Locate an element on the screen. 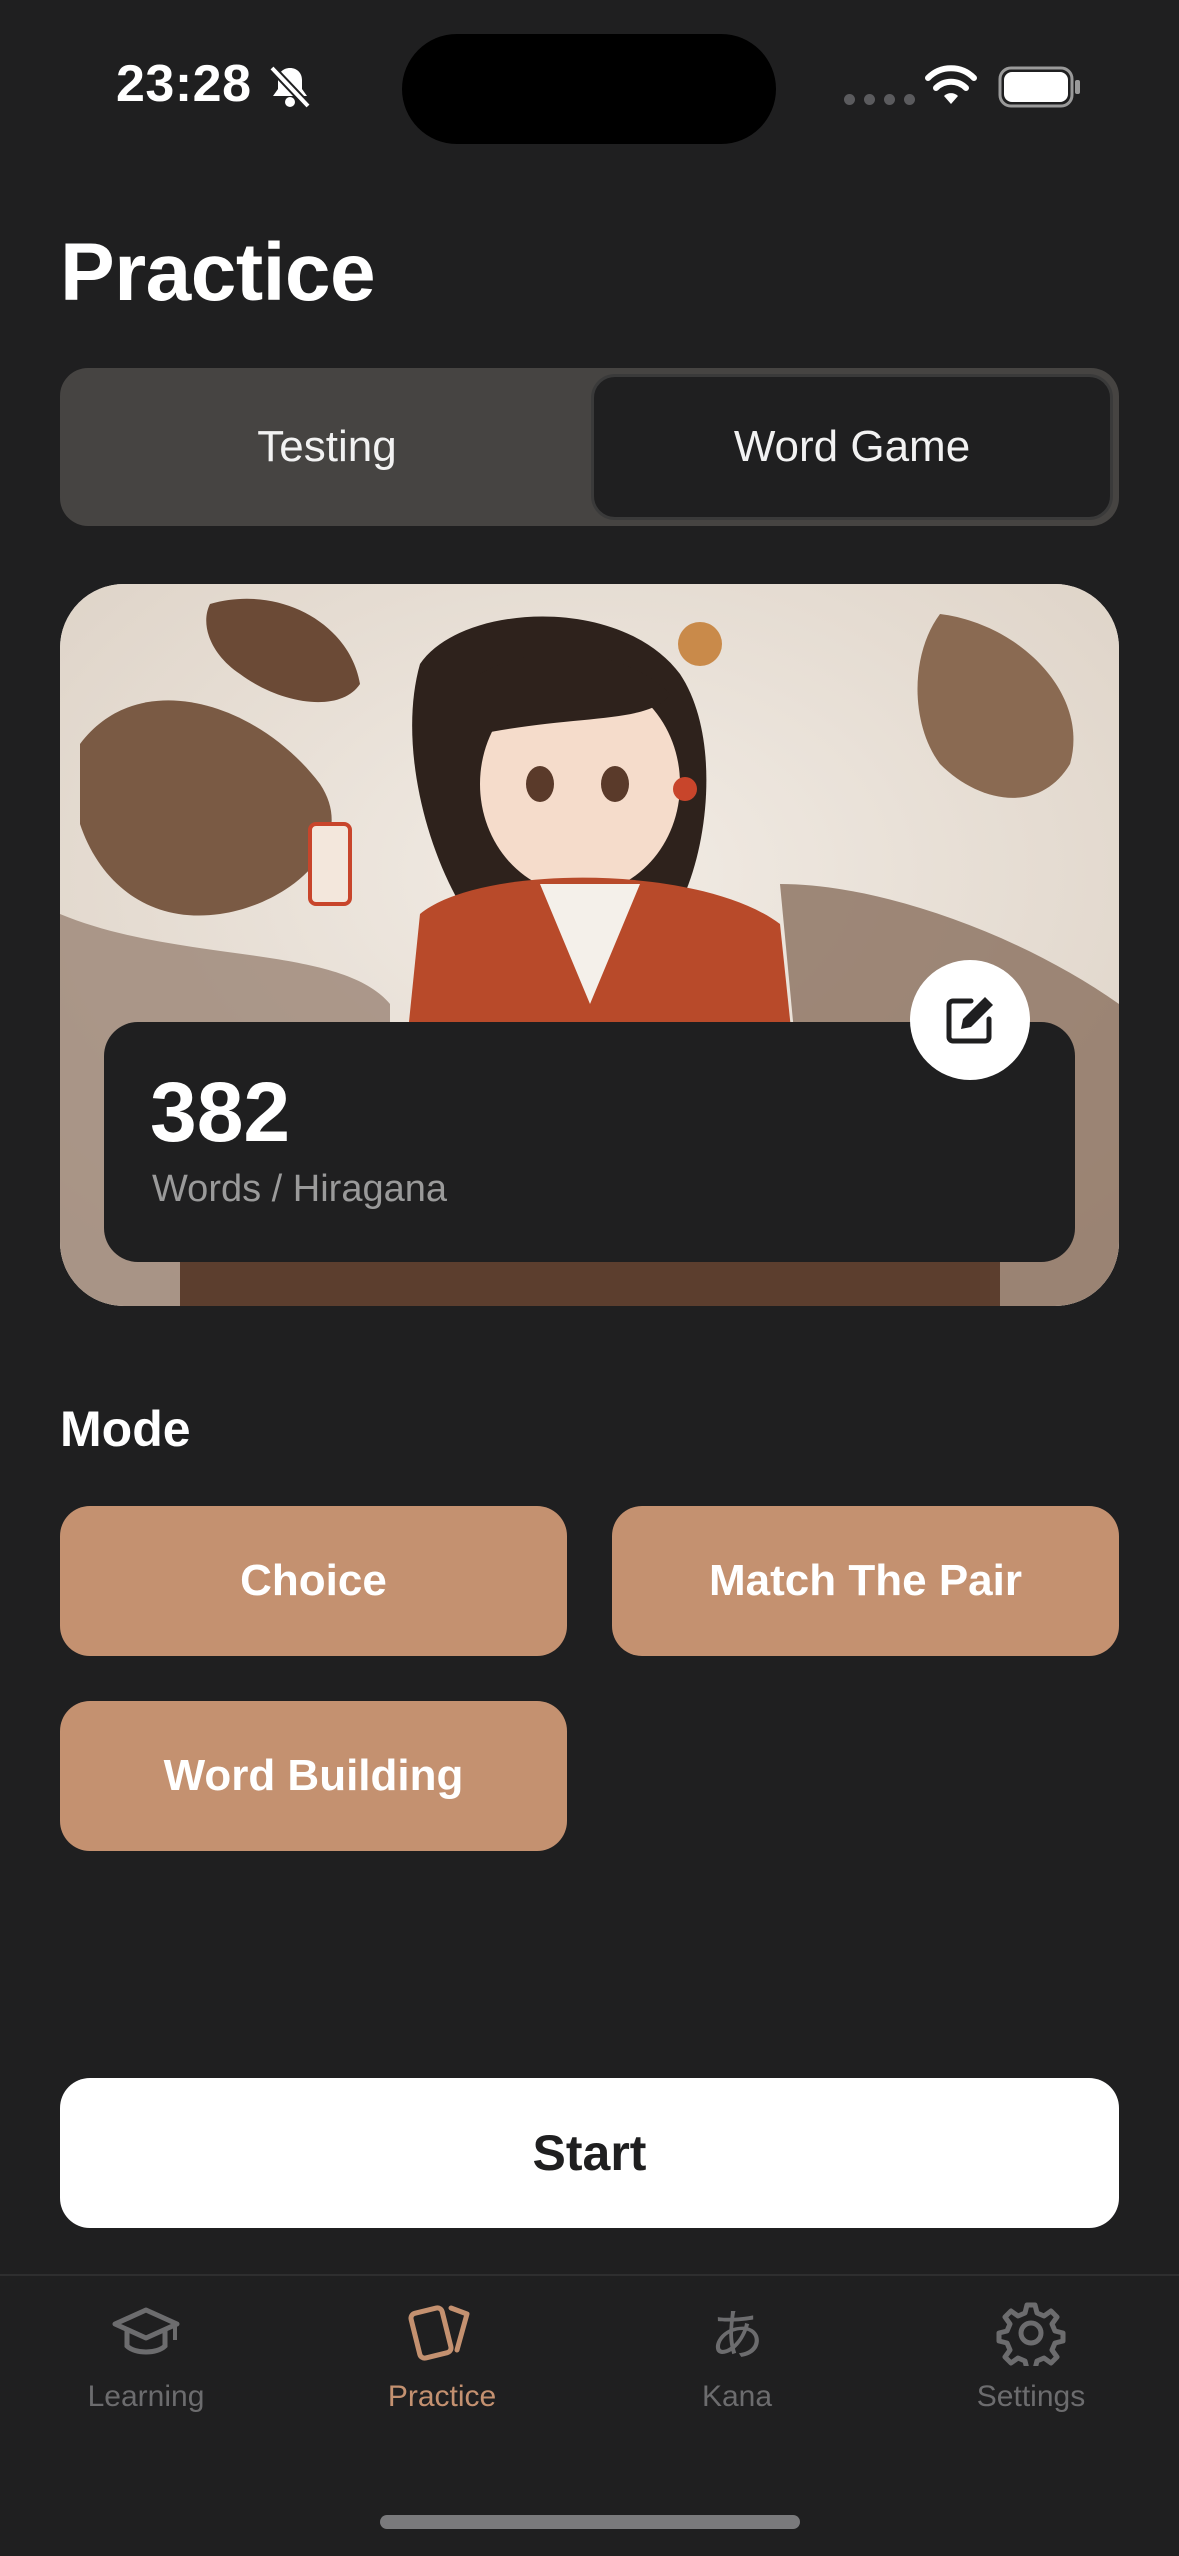 Image resolution: width=1179 pixels, height=2556 pixels. segment-word-game: Word Game is located at coordinates (852, 447).